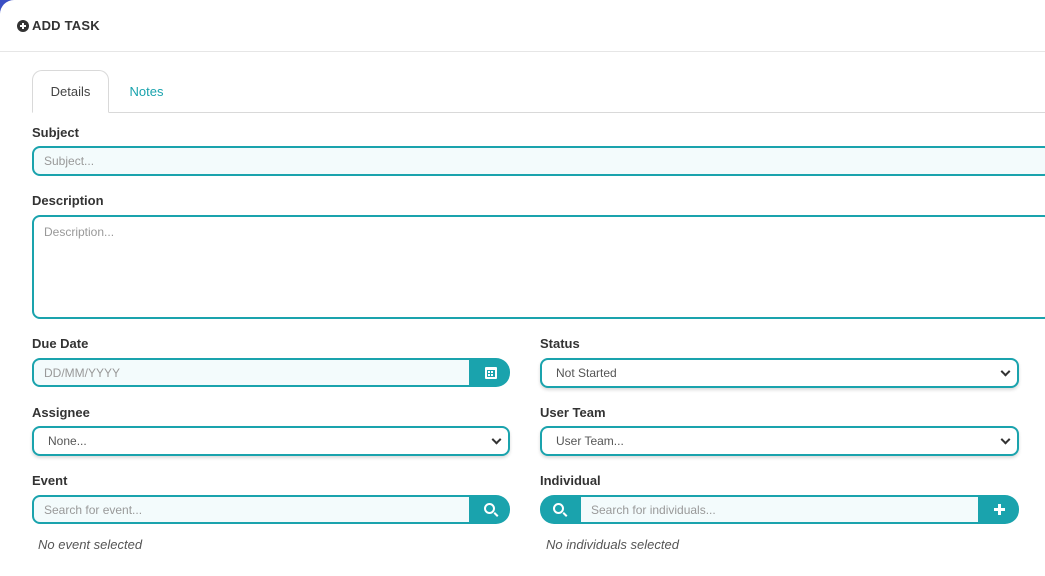 The width and height of the screenshot is (1045, 576). What do you see at coordinates (251, 372) in the screenshot?
I see `due-date-input: DD/MM/YYYY` at bounding box center [251, 372].